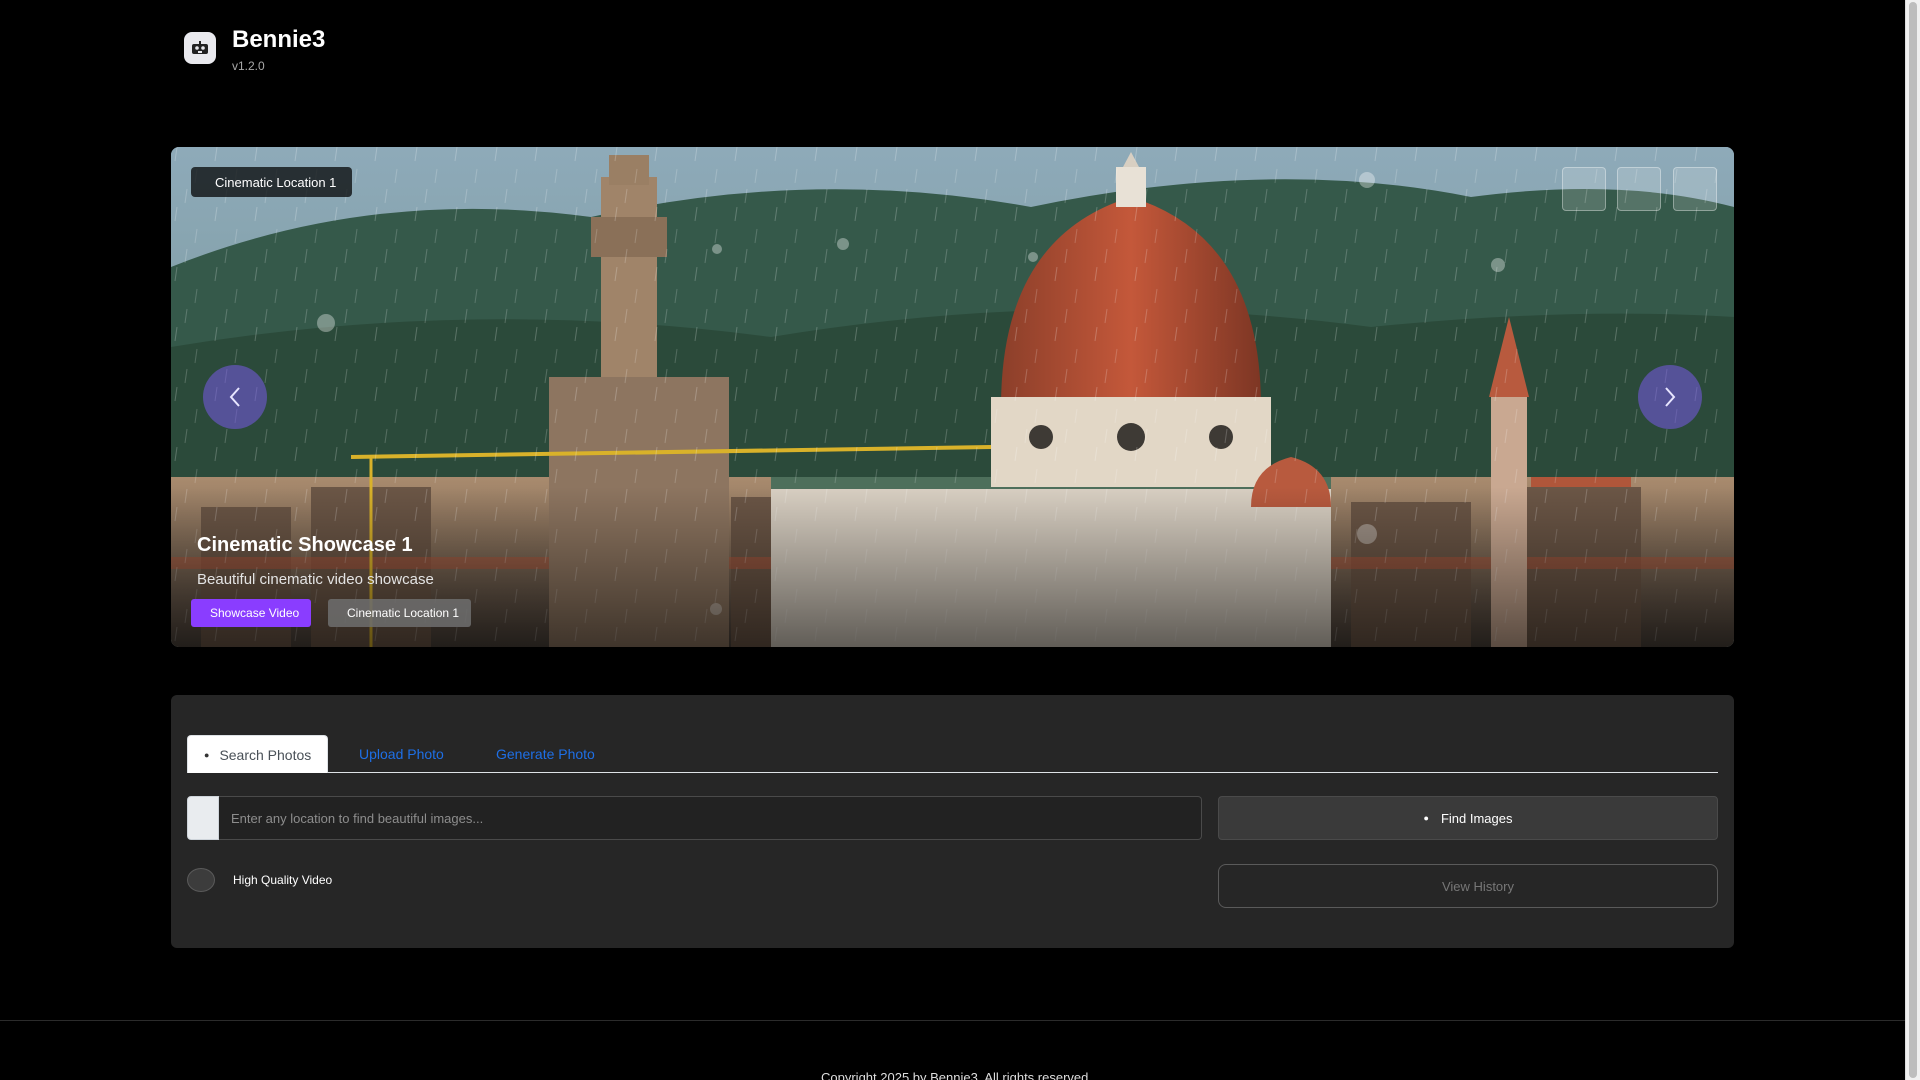 The width and height of the screenshot is (1920, 1080). Describe the element at coordinates (279, 39) in the screenshot. I see `app-title: Bennie3` at that location.